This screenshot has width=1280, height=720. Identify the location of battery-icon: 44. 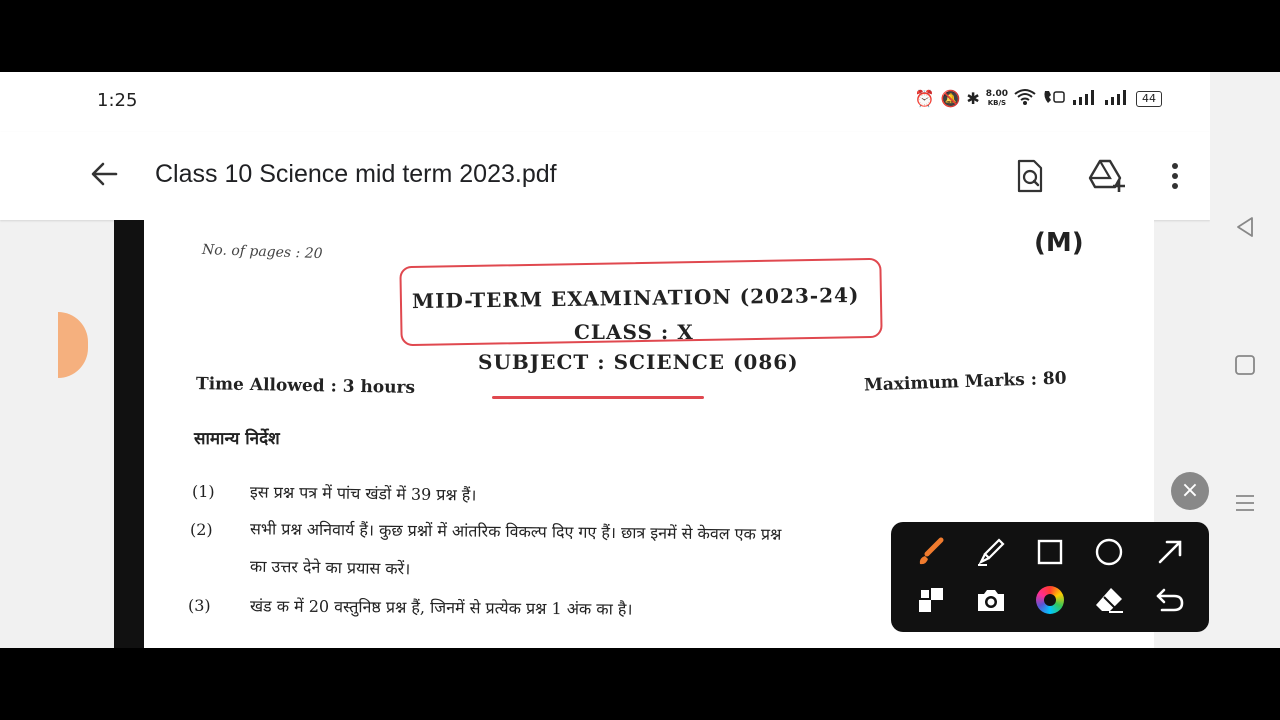
(1149, 99).